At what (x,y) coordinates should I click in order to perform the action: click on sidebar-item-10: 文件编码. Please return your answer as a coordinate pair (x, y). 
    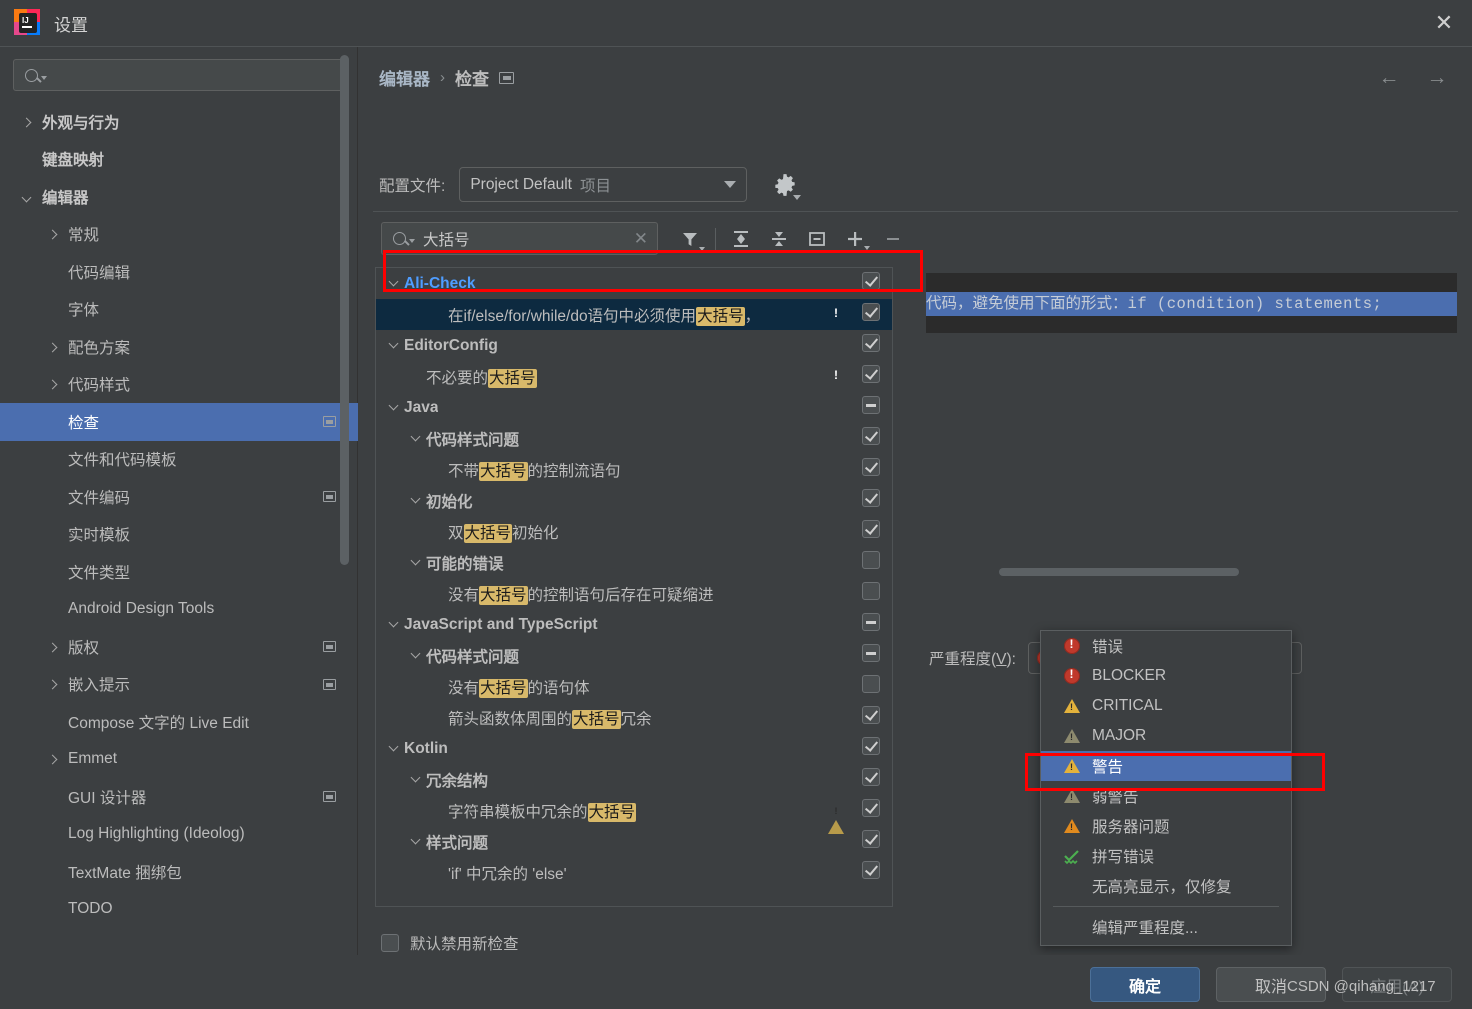
    Looking at the image, I should click on (179, 497).